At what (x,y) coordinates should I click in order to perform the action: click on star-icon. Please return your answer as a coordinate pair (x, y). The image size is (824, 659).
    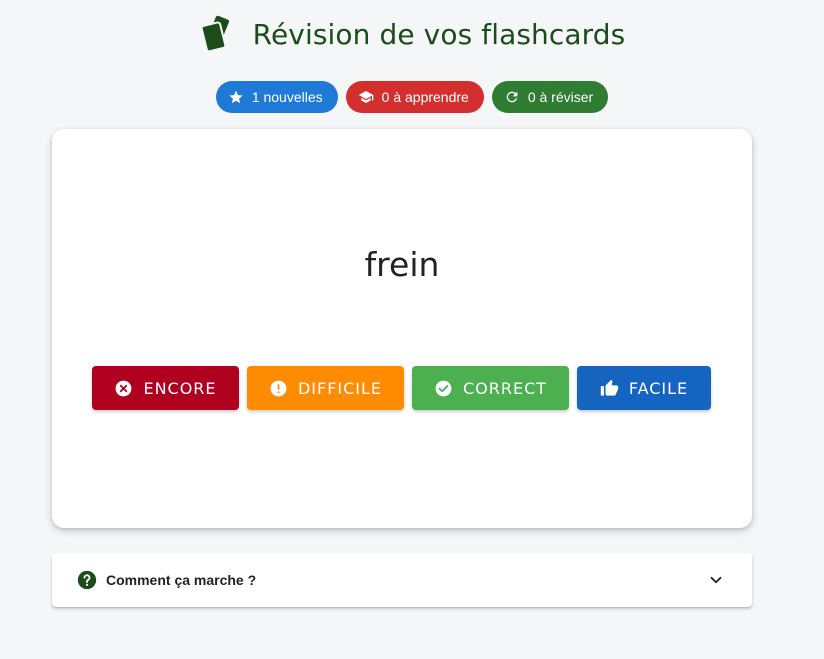
    Looking at the image, I should click on (236, 97).